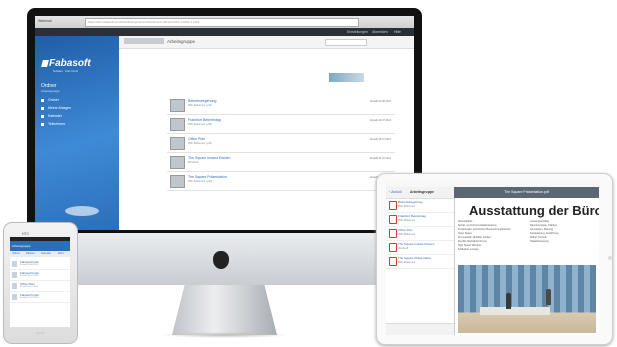 This screenshot has height=347, width=617. I want to click on phone-tabbar: Ordner Dateien Kalender Mehr, so click(40, 254).